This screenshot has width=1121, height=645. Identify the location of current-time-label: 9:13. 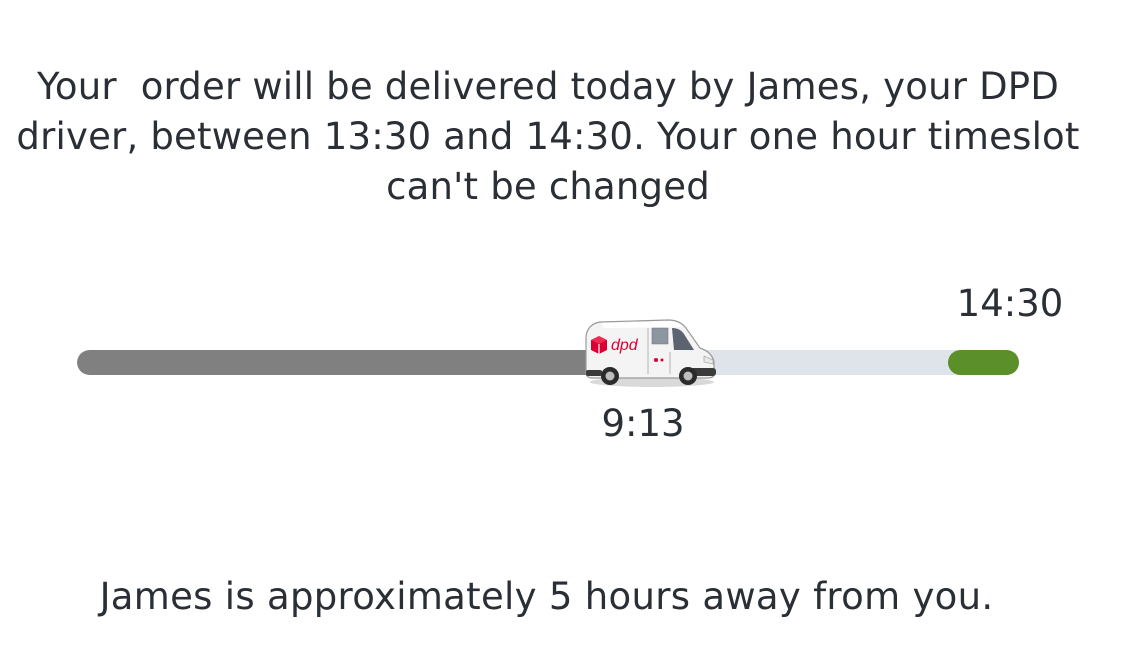
(643, 423).